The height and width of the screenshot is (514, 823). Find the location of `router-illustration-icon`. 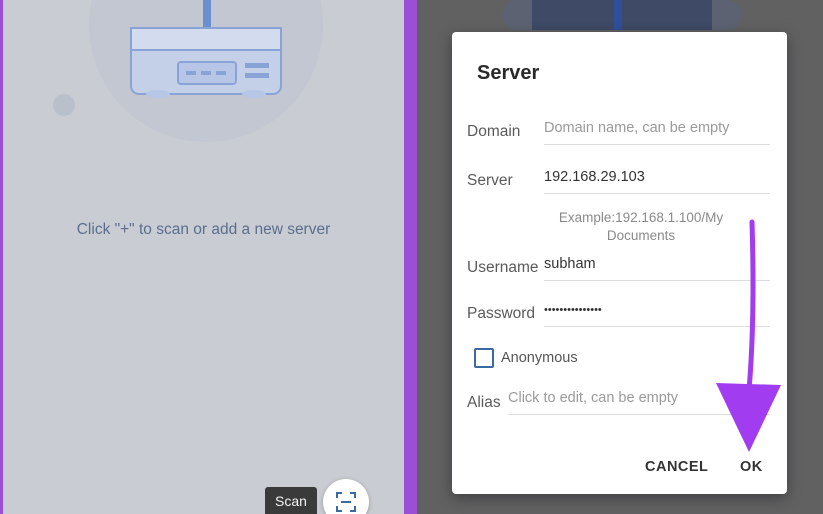

router-illustration-icon is located at coordinates (206, 49).